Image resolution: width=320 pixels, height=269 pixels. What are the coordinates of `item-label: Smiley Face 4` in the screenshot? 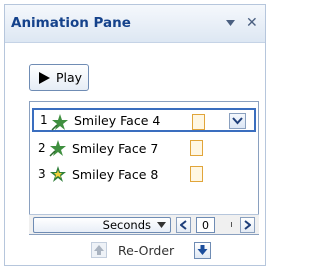 It's located at (117, 120).